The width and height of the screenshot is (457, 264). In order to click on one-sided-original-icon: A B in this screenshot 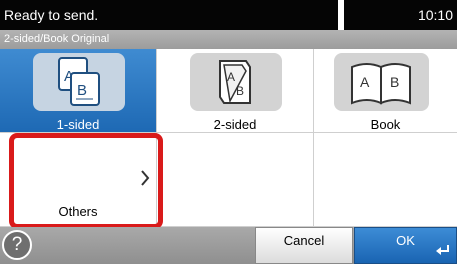, I will do `click(79, 82)`.